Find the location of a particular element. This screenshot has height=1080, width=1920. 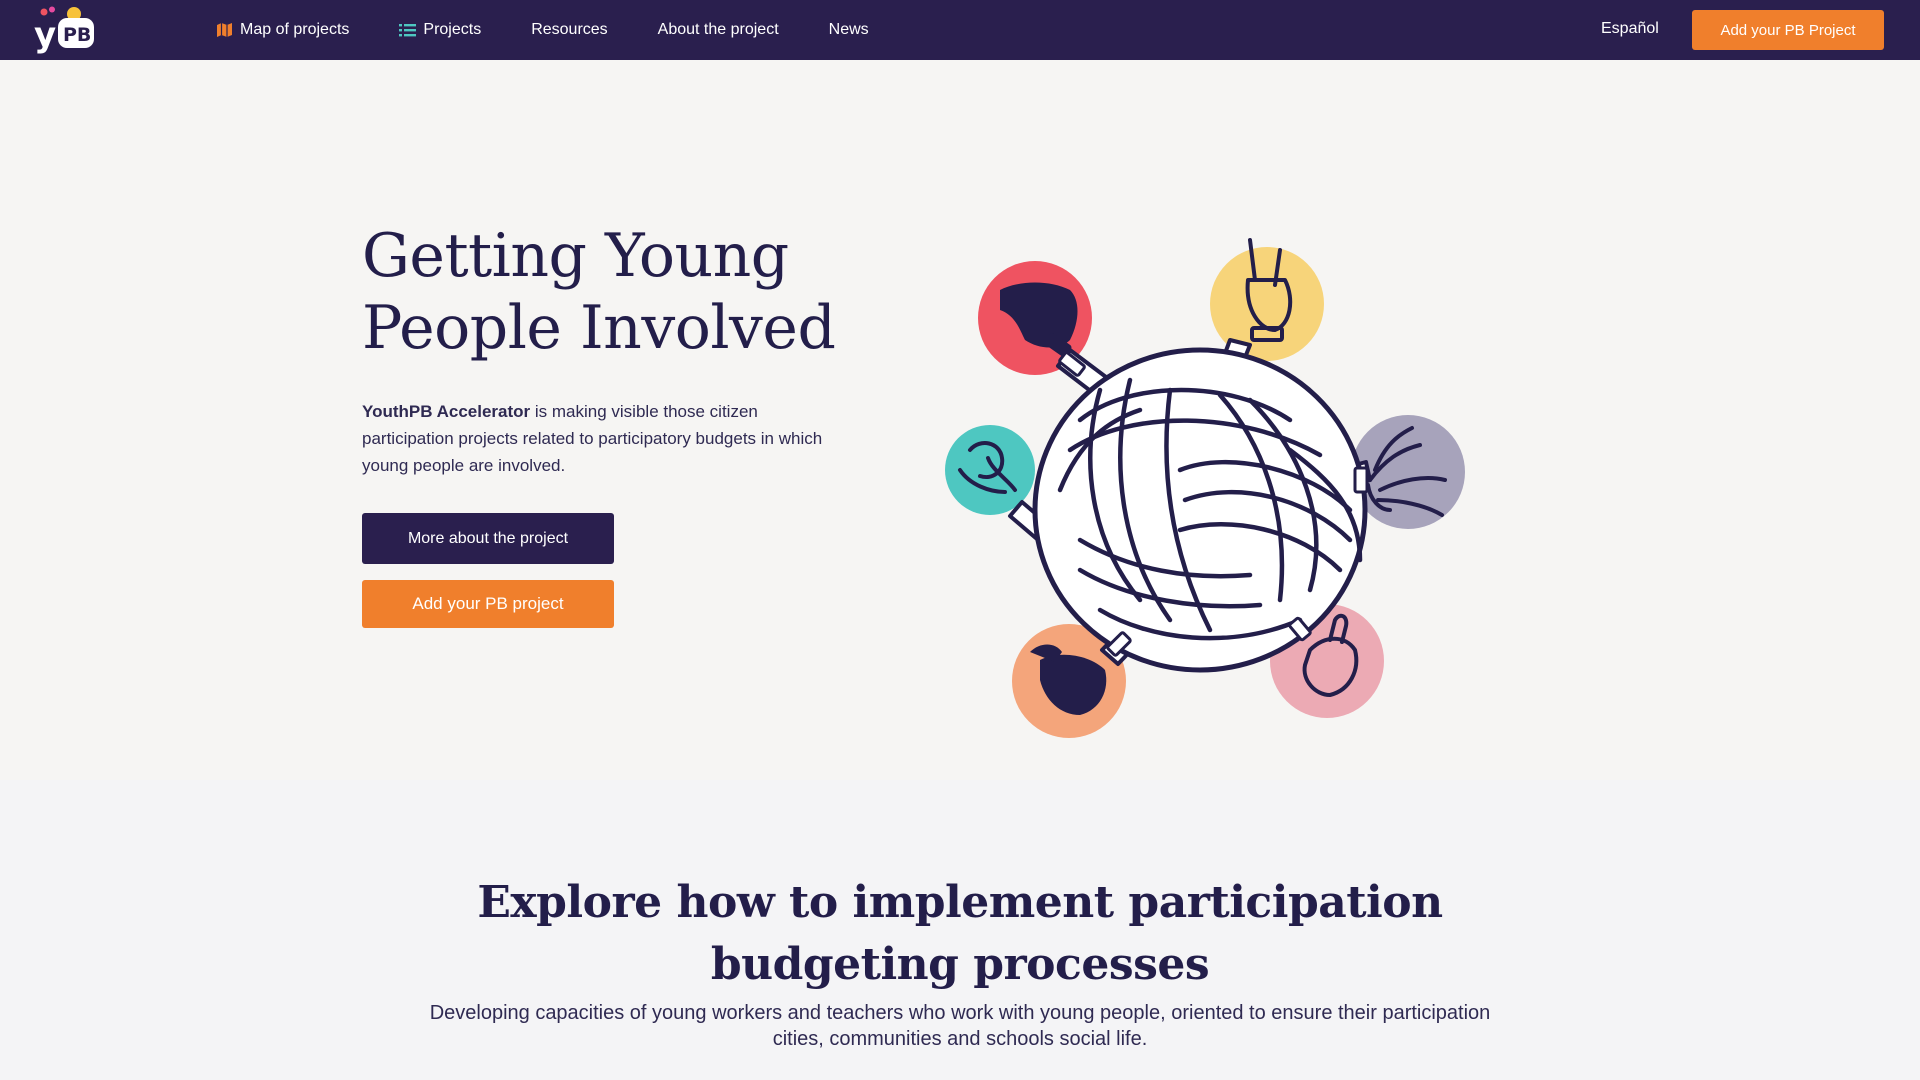

ball-outline is located at coordinates (1200, 510).